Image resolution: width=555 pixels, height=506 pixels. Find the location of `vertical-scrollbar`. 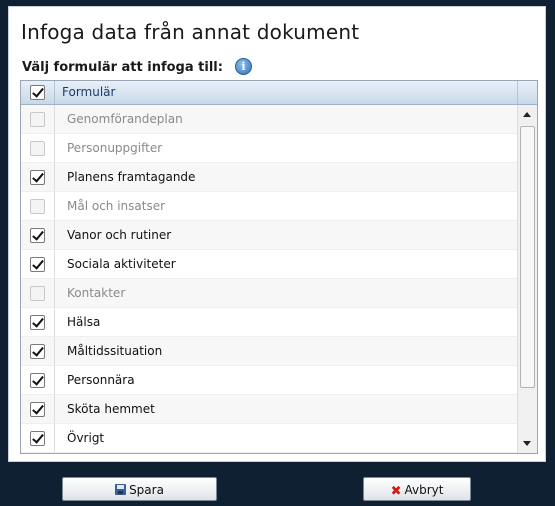

vertical-scrollbar is located at coordinates (527, 279).